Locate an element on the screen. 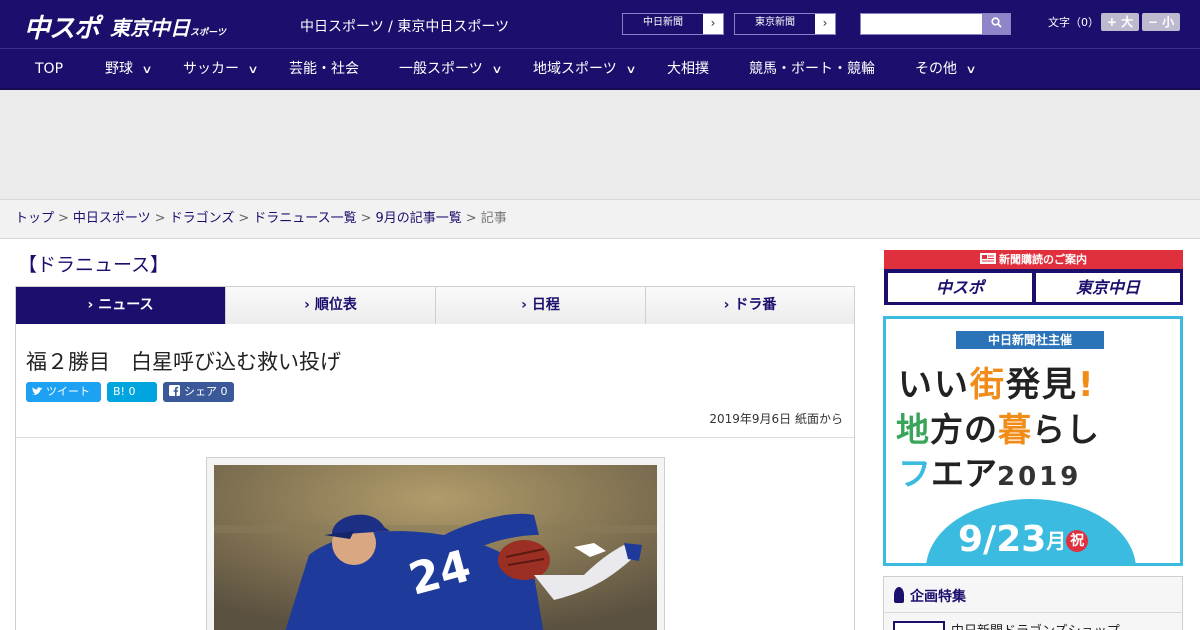 This screenshot has height=630, width=1200. feature-title-text: 企画特集 is located at coordinates (938, 597).